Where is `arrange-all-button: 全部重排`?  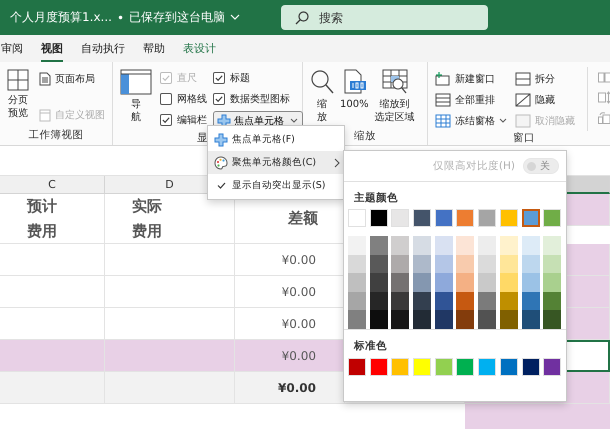
arrange-all-button: 全部重排 is located at coordinates (471, 100).